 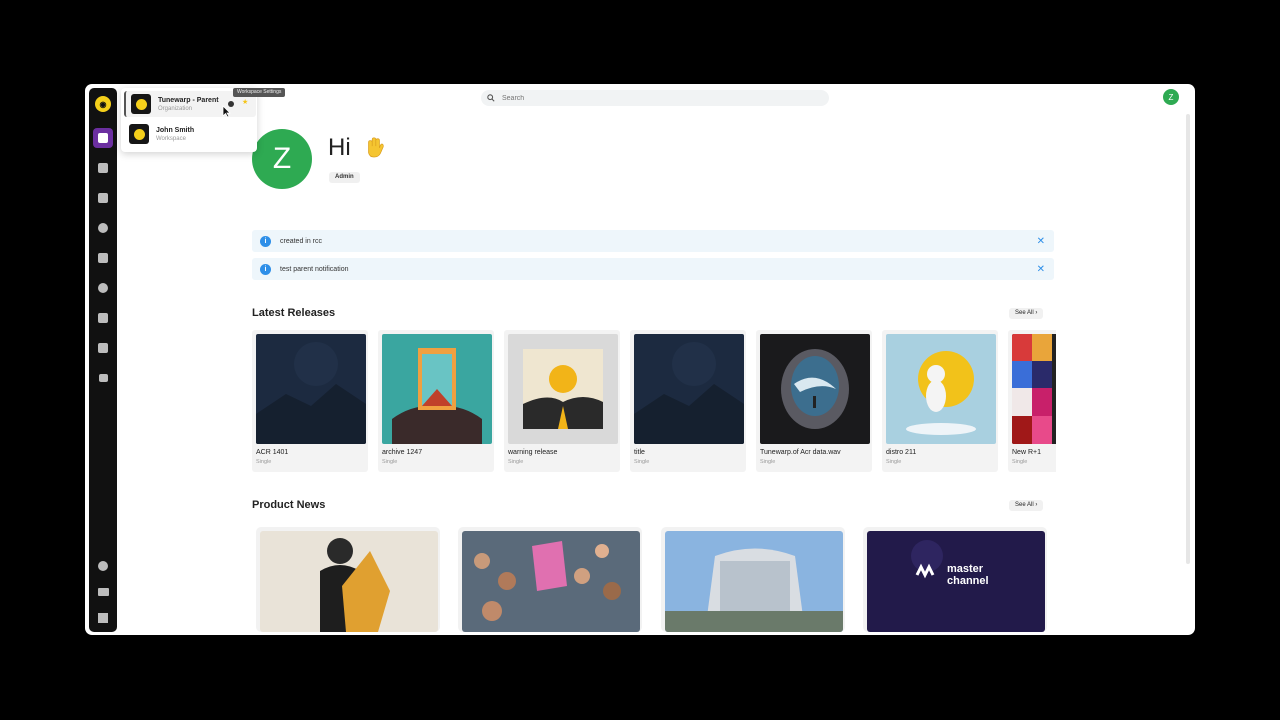 What do you see at coordinates (1171, 97) in the screenshot?
I see `user-avatar: Z` at bounding box center [1171, 97].